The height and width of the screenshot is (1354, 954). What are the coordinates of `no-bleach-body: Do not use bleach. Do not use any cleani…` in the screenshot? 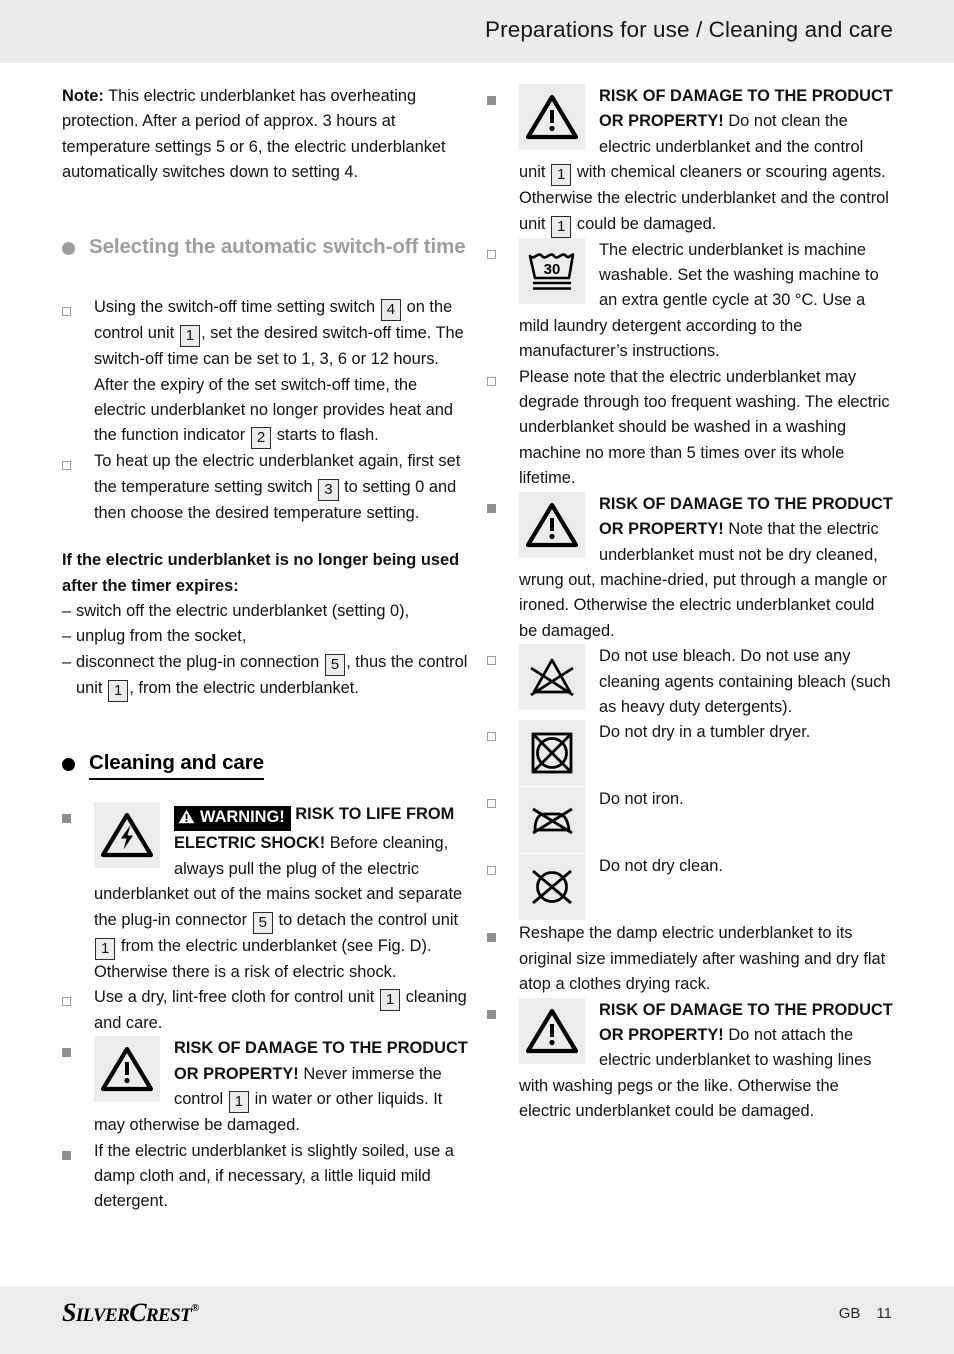 It's located at (706, 682).